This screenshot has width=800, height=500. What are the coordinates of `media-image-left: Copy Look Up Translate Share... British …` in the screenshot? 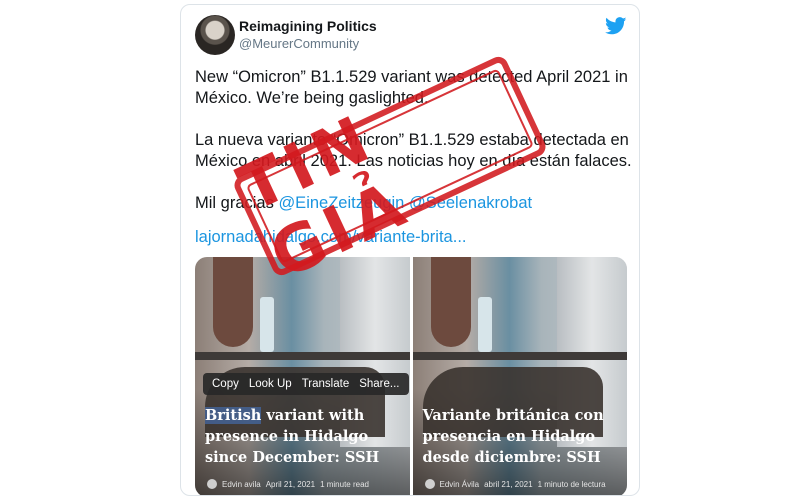 It's located at (302, 376).